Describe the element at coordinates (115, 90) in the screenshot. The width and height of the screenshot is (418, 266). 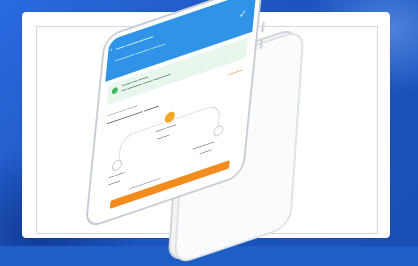
I see `status-dot-icon` at that location.